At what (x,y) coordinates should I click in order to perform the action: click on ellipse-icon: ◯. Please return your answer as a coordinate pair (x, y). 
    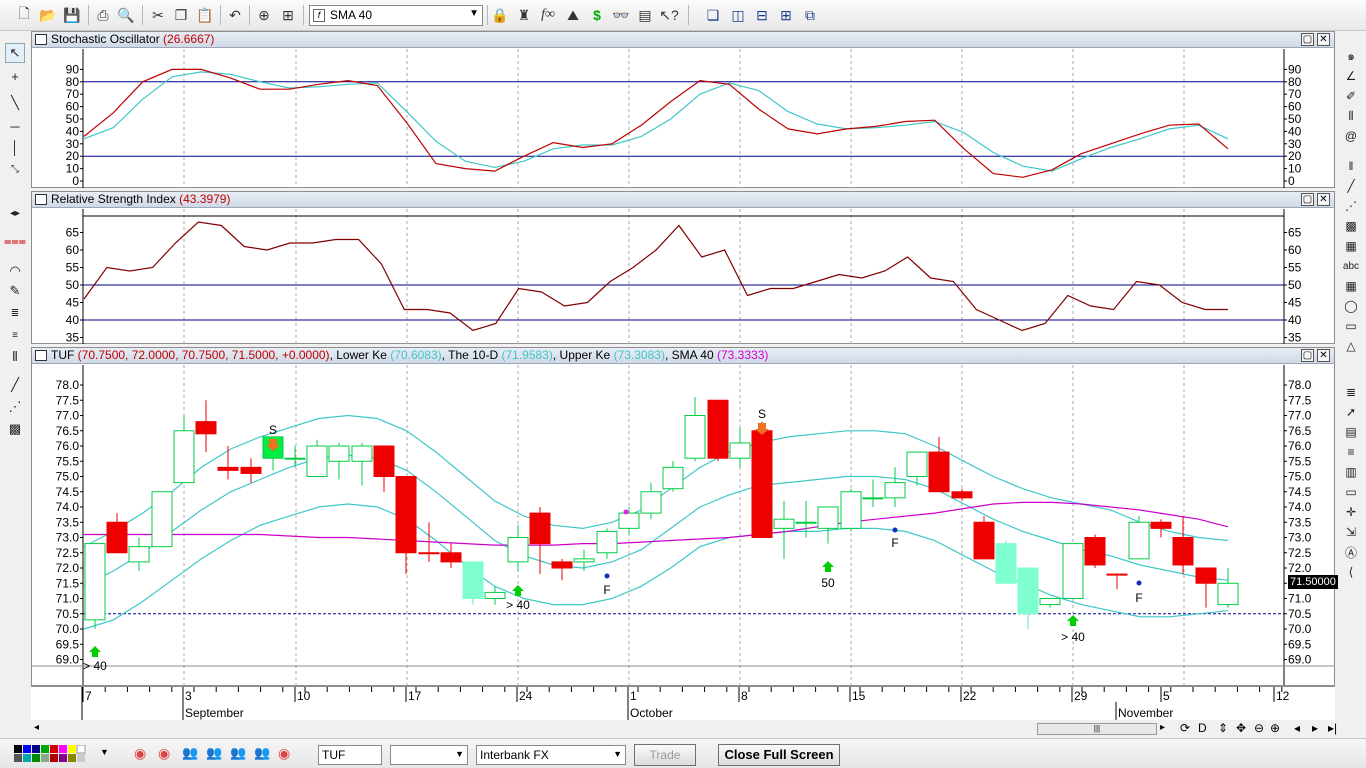
    Looking at the image, I should click on (1351, 306).